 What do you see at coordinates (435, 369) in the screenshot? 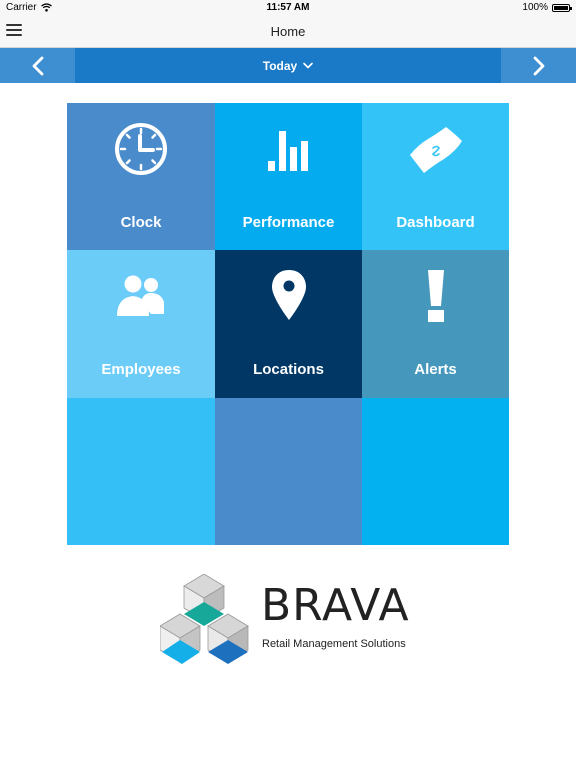
I see `tile-label: Alerts` at bounding box center [435, 369].